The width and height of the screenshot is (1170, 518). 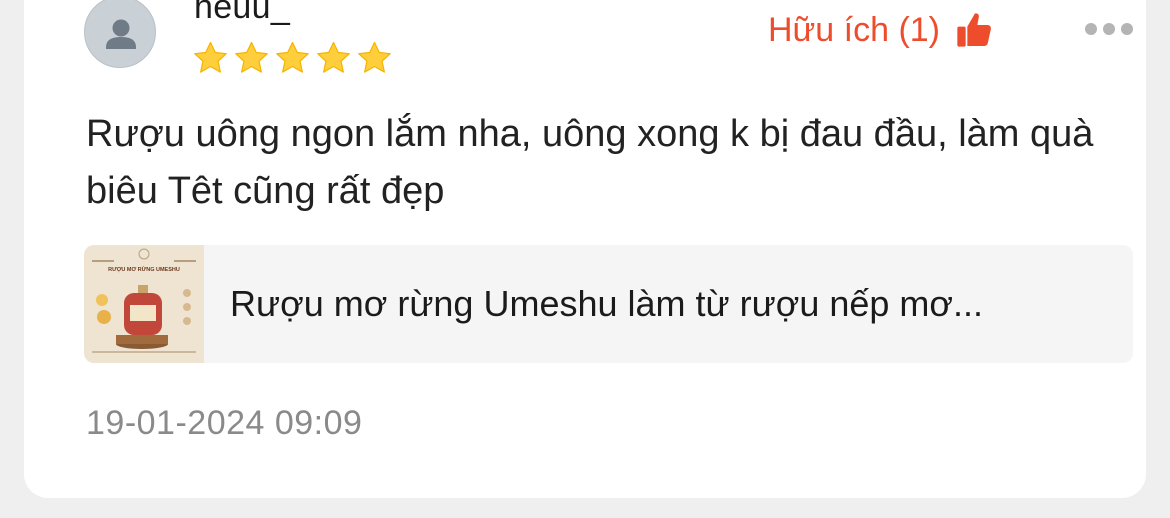 I want to click on user-avatar-icon, so click(x=120, y=34).